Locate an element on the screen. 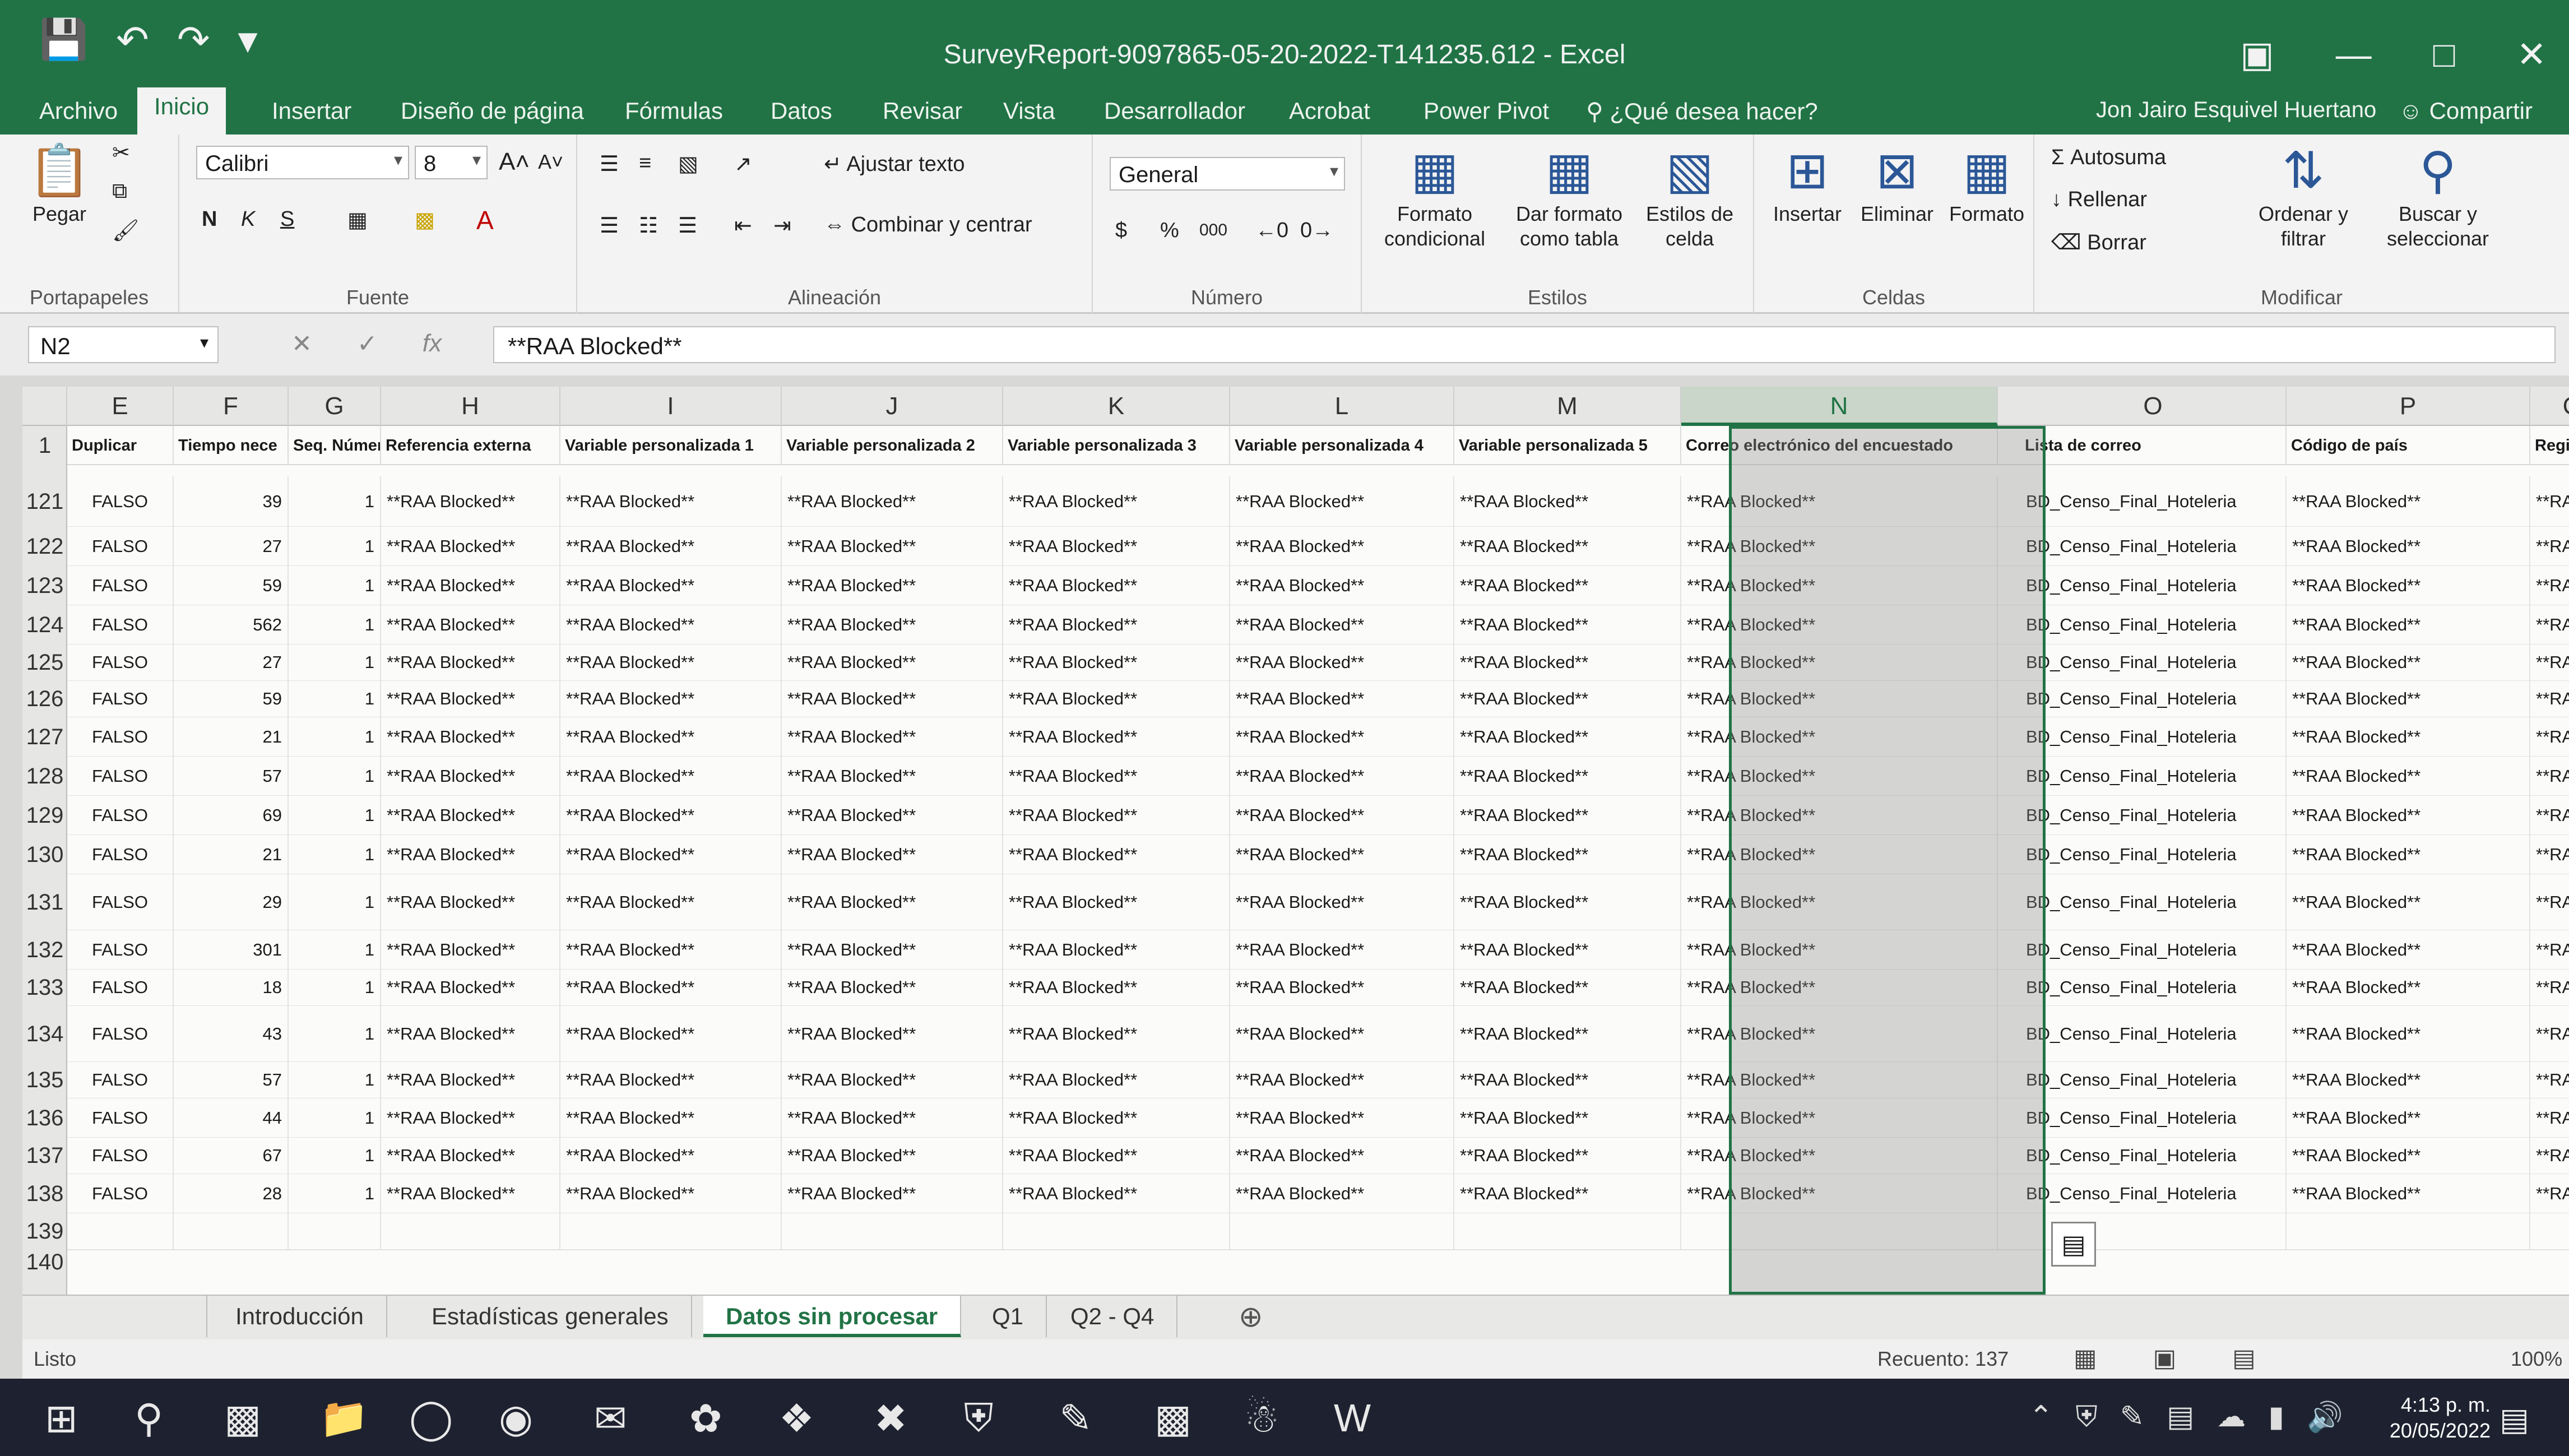 The height and width of the screenshot is (1456, 2569). tell-me-box: ⚲ ¿Qué desea hacer? is located at coordinates (1702, 112).